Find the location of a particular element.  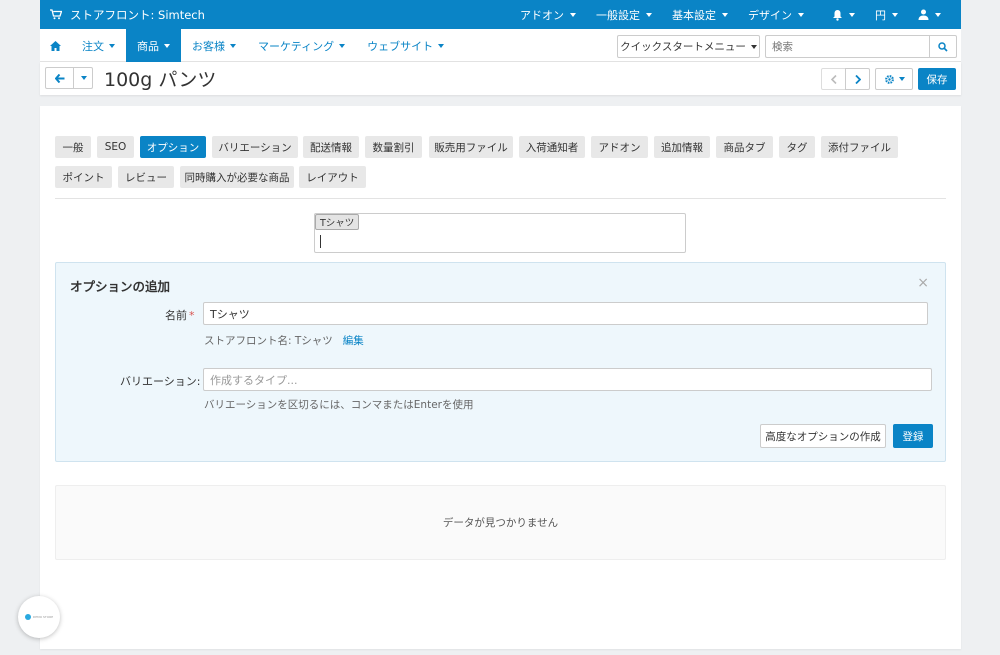

tab-addons: アドオン is located at coordinates (619, 147).